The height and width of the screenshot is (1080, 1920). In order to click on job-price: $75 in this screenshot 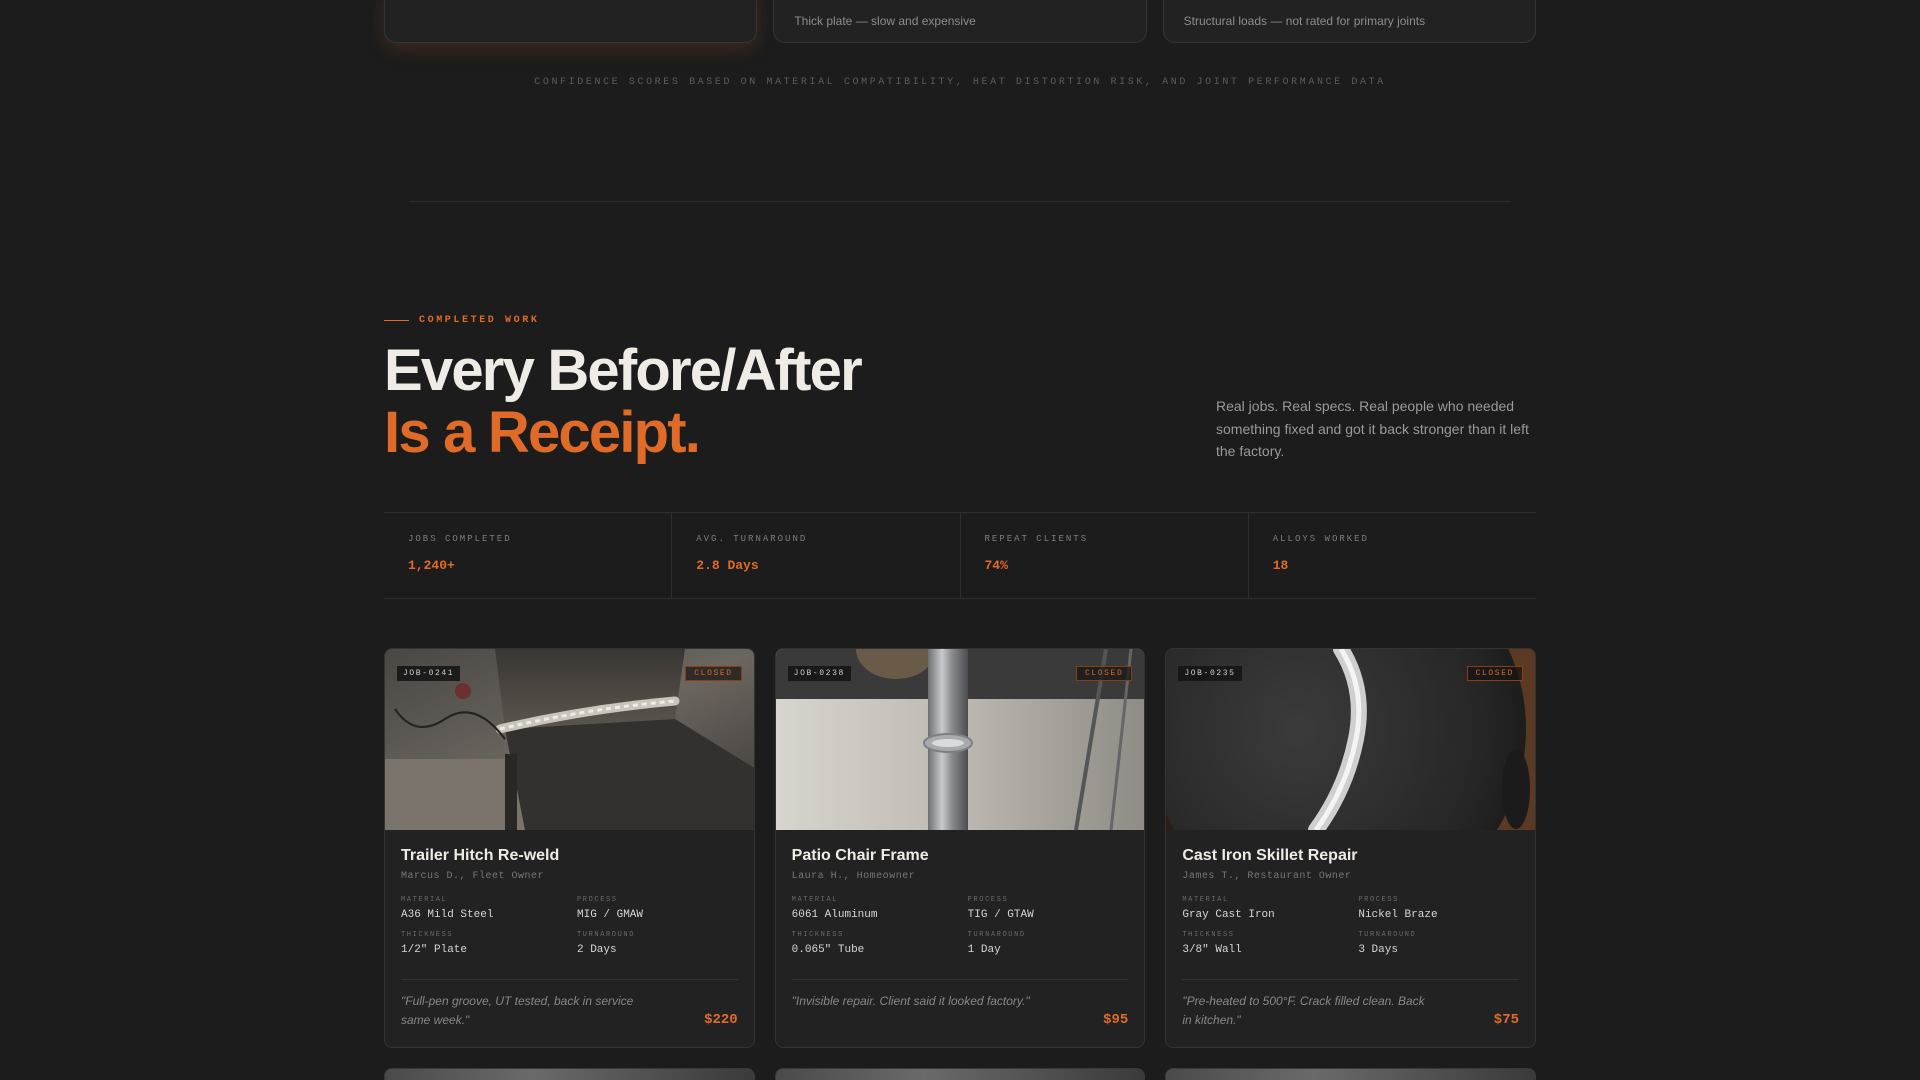, I will do `click(1506, 1020)`.